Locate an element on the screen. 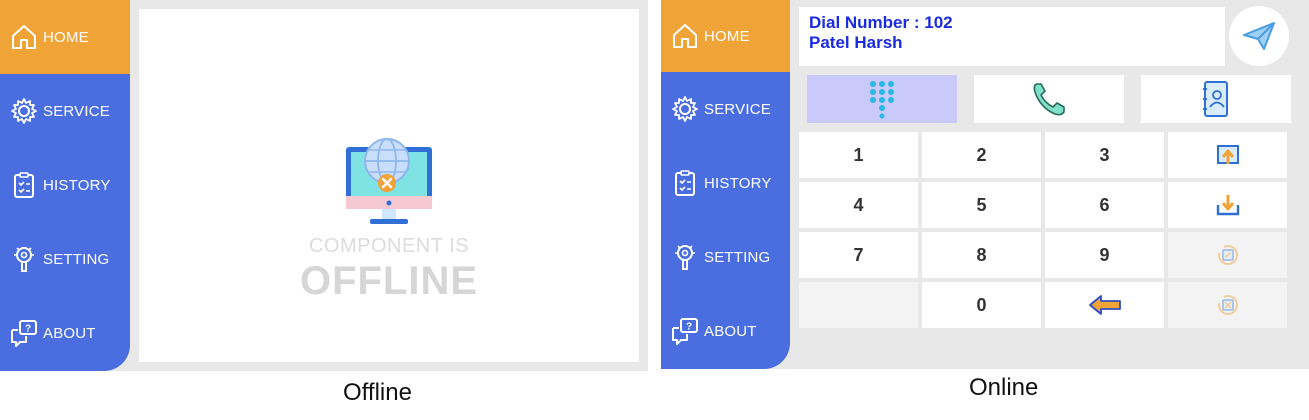 Image resolution: width=1309 pixels, height=420 pixels. cancel-transfer-icon is located at coordinates (1227, 305).